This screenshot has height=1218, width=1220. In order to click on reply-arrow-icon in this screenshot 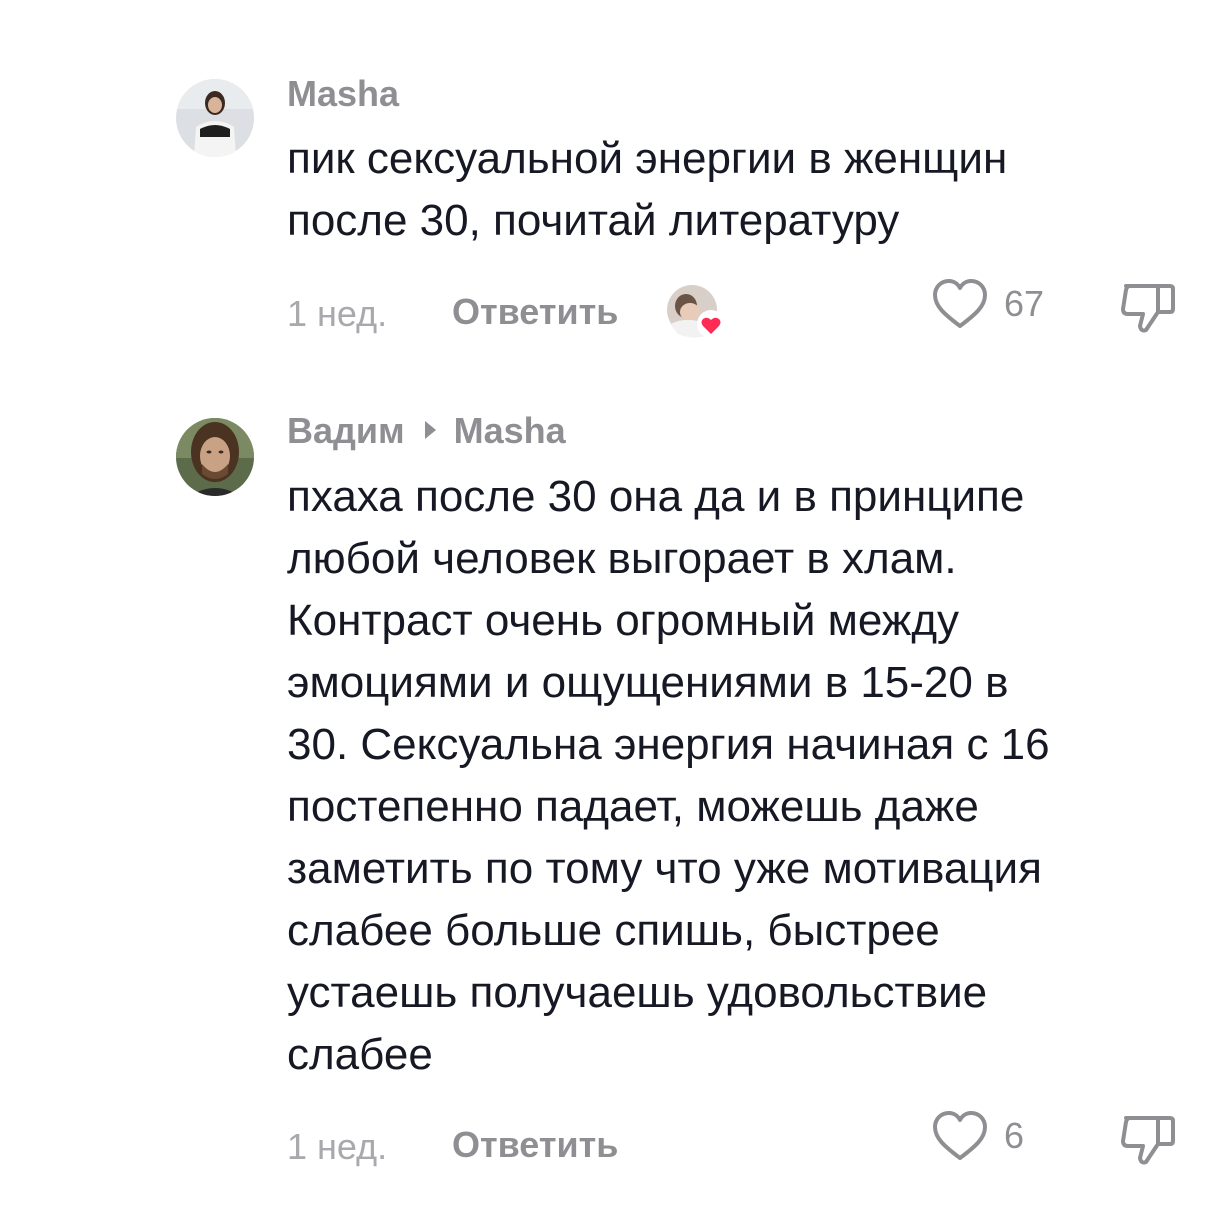, I will do `click(430, 430)`.